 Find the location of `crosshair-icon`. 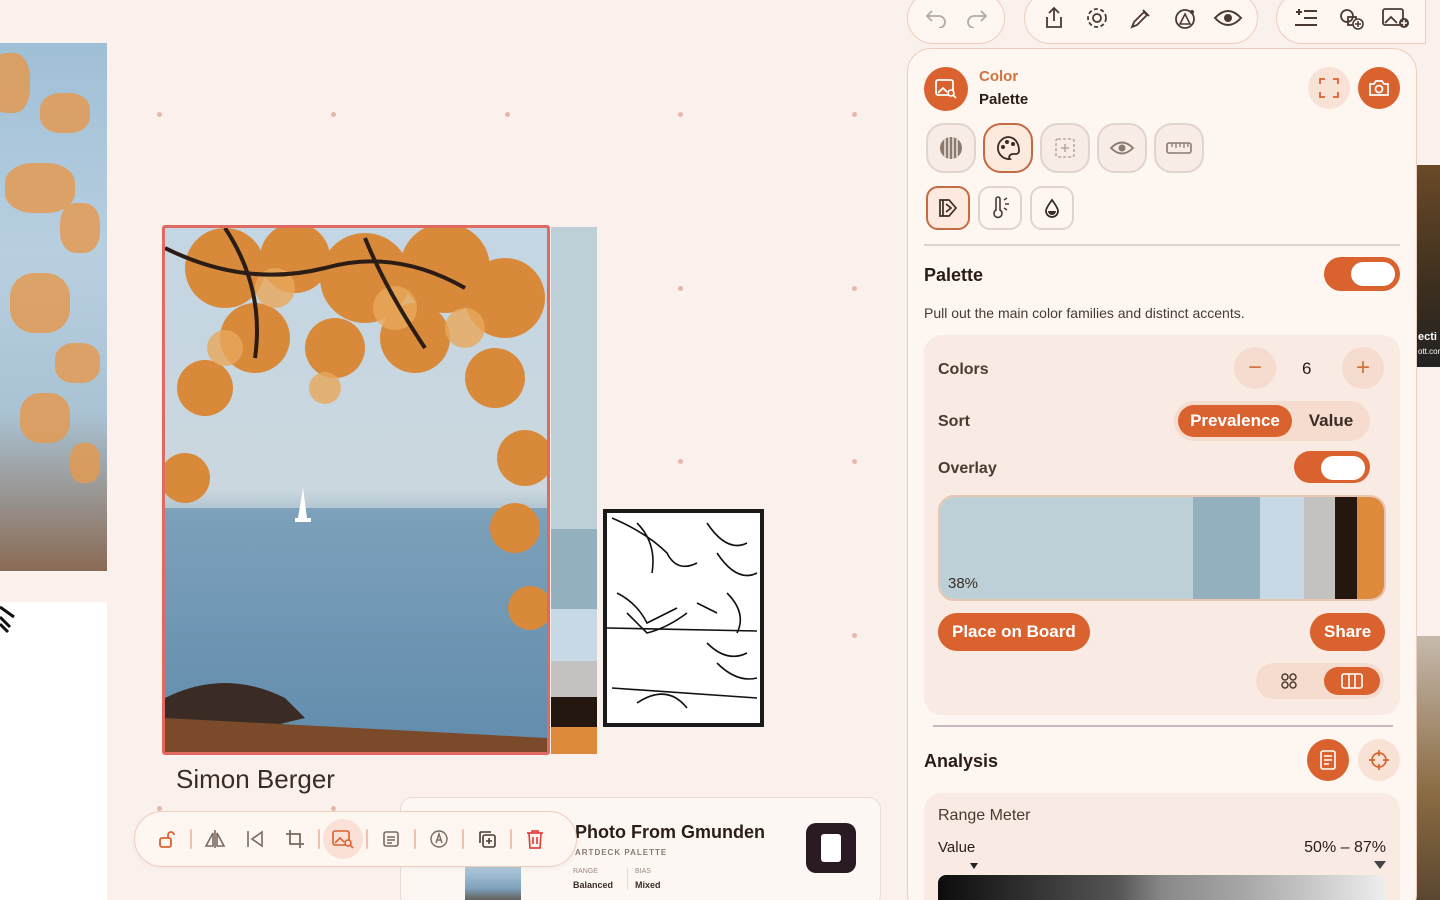

crosshair-icon is located at coordinates (1379, 760).